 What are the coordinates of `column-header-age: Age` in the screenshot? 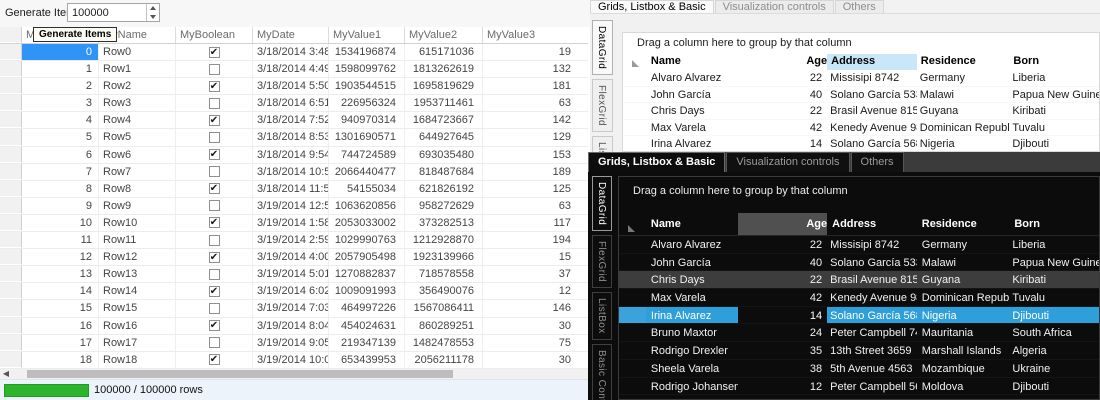 It's located at (782, 224).